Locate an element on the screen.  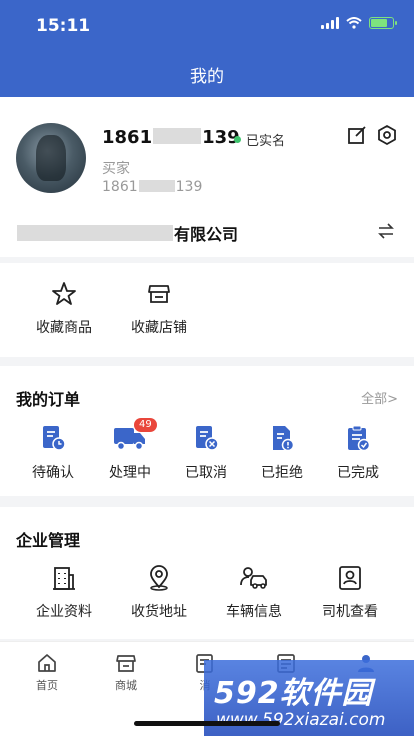
status-time: 15:11 is located at coordinates (63, 26).